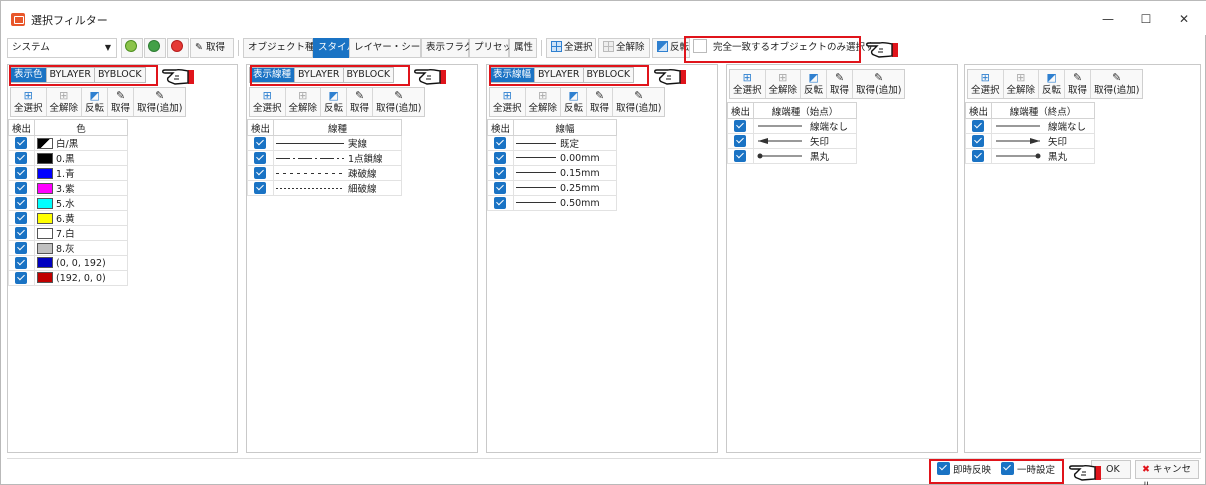 Image resolution: width=1206 pixels, height=485 pixels. What do you see at coordinates (62, 48) in the screenshot?
I see `system-select: システム ▼` at bounding box center [62, 48].